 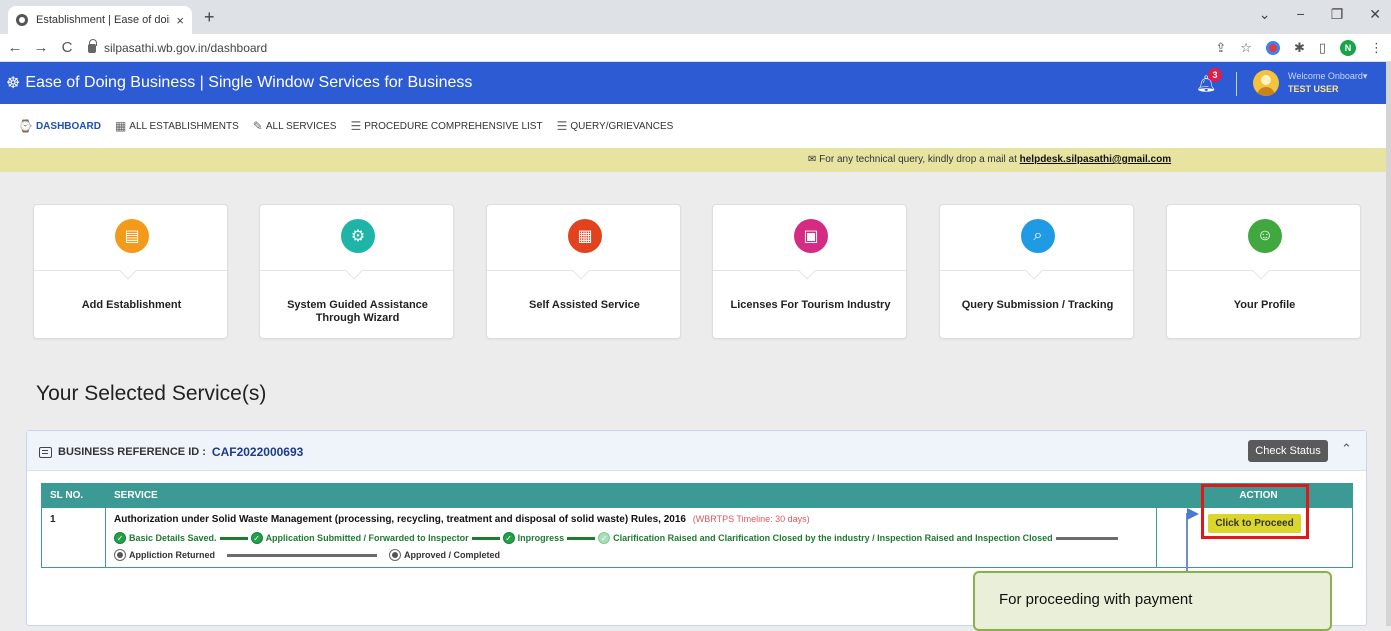 What do you see at coordinates (1246, 48) in the screenshot?
I see `bookmark-star-icon: ☆` at bounding box center [1246, 48].